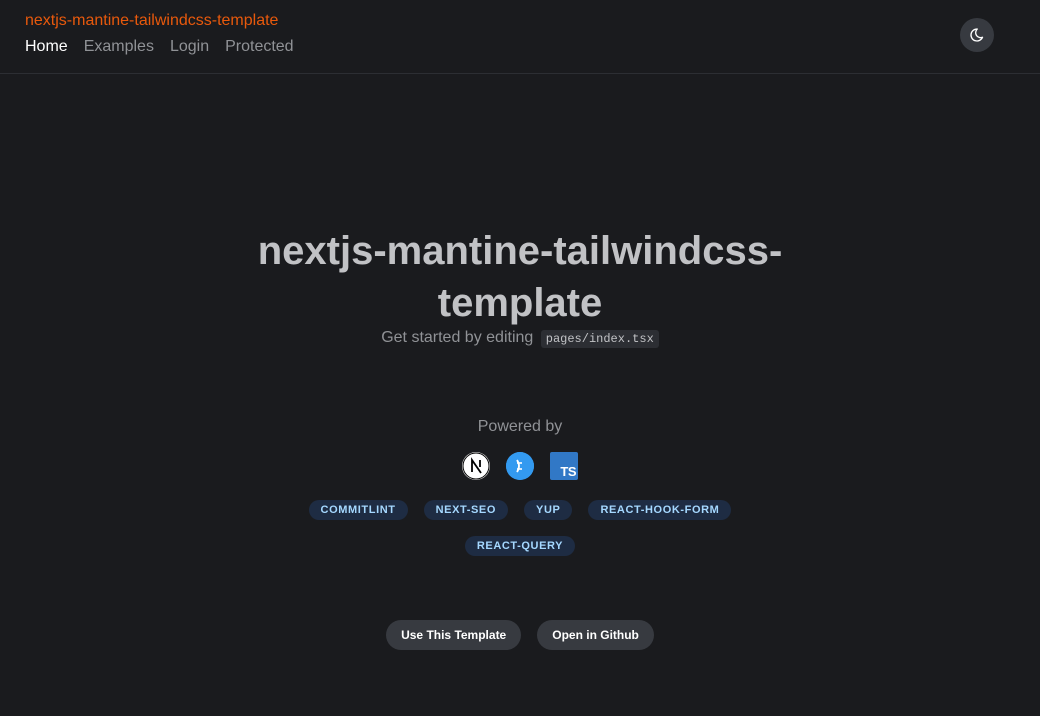 This screenshot has width=1040, height=716. Describe the element at coordinates (466, 510) in the screenshot. I see `badge-next-seo: NEXT-SEO` at that location.